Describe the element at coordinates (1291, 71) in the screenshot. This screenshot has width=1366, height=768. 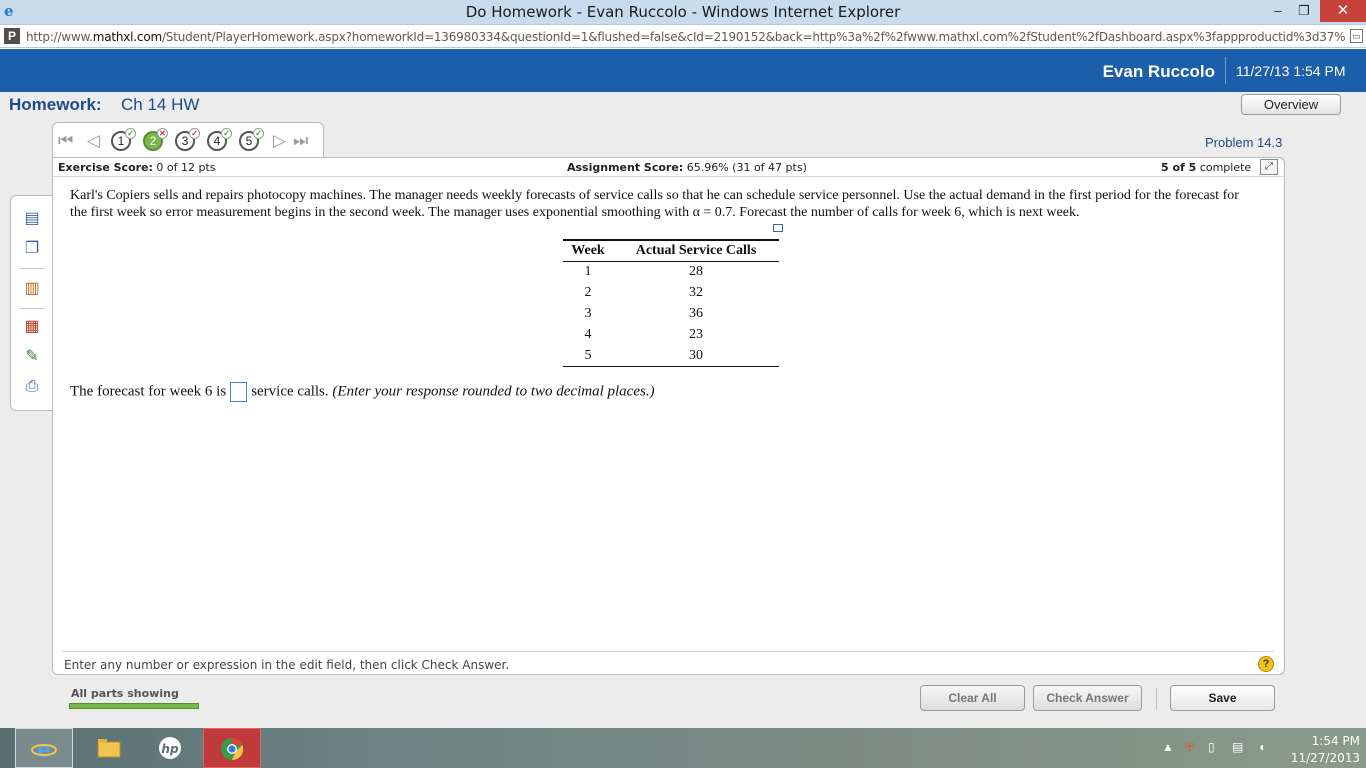
I see `header-datetime: 11/27/13 1:54 PM` at that location.